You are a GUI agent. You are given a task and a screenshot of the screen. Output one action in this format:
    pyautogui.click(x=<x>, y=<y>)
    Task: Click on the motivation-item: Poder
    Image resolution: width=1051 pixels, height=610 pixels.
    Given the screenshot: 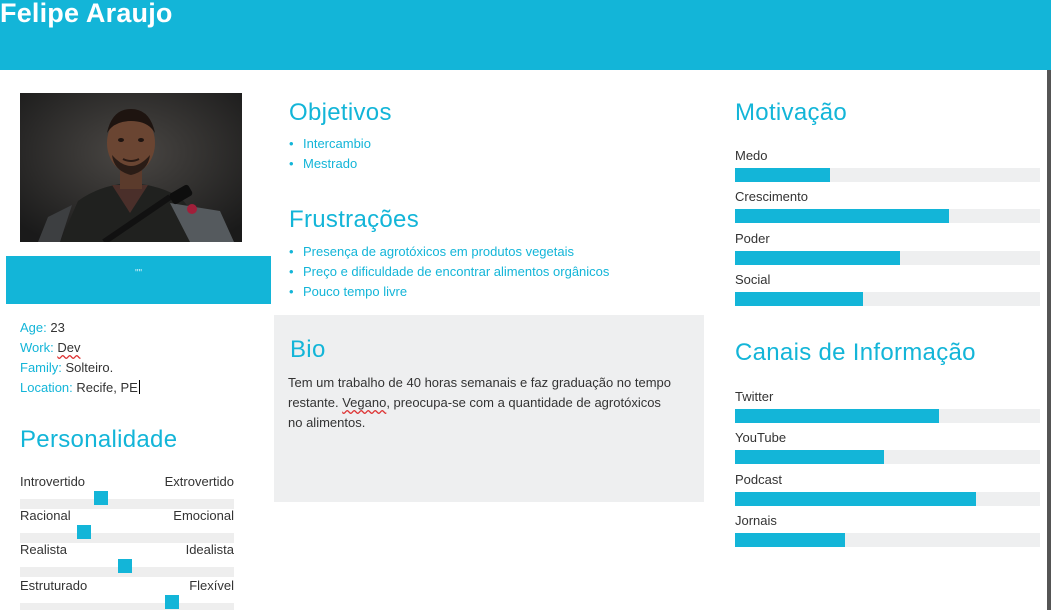 What is the action you would take?
    pyautogui.click(x=887, y=248)
    